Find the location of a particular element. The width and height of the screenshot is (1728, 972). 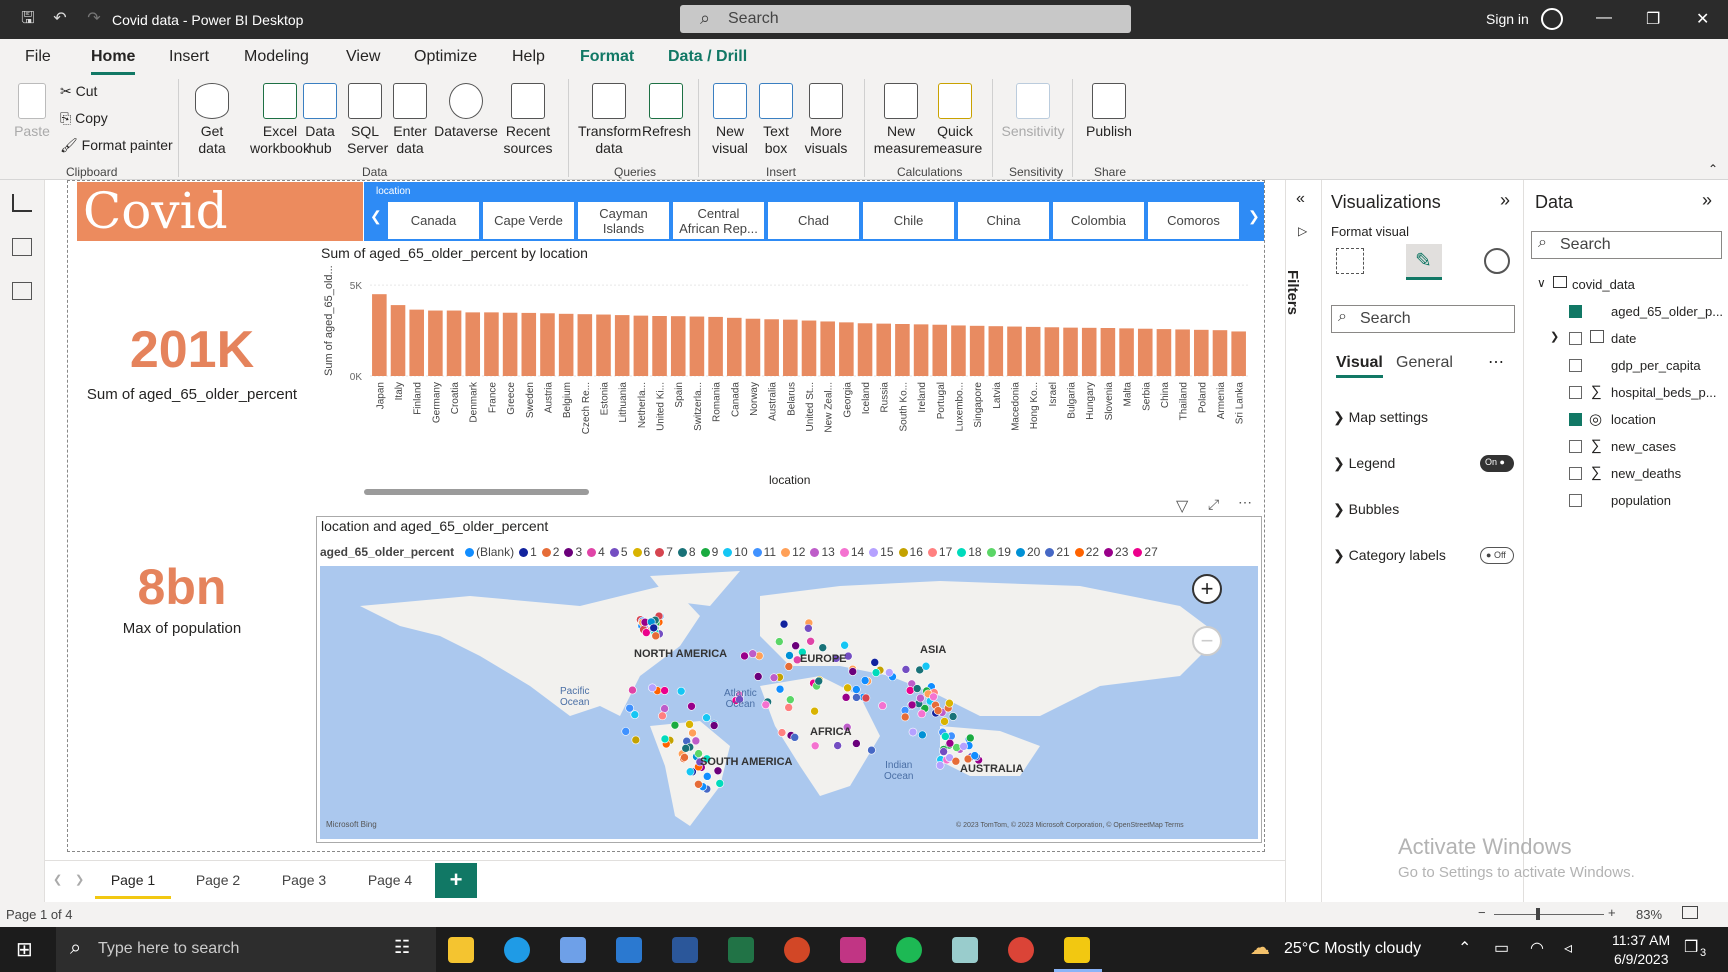

legend-entry: 2 is located at coordinates (556, 552).